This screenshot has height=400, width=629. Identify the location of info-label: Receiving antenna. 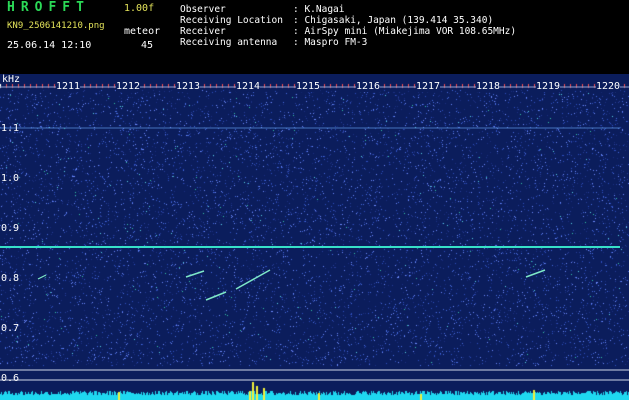
(229, 42).